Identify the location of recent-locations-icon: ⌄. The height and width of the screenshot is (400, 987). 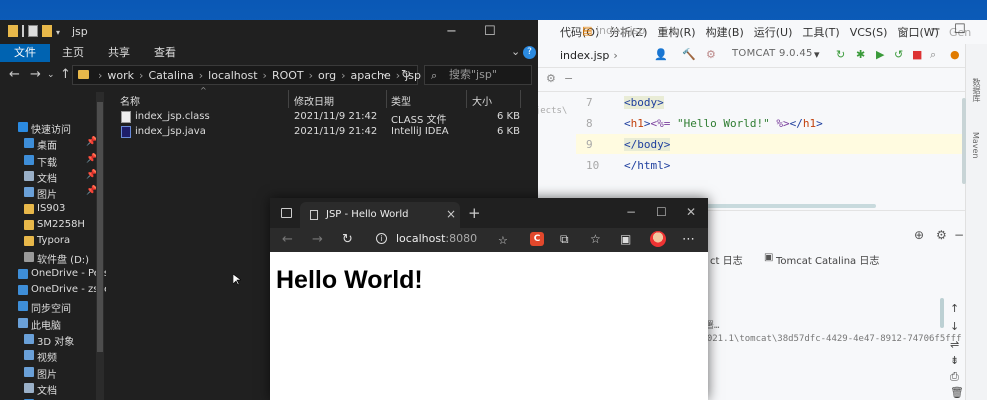
(51, 75).